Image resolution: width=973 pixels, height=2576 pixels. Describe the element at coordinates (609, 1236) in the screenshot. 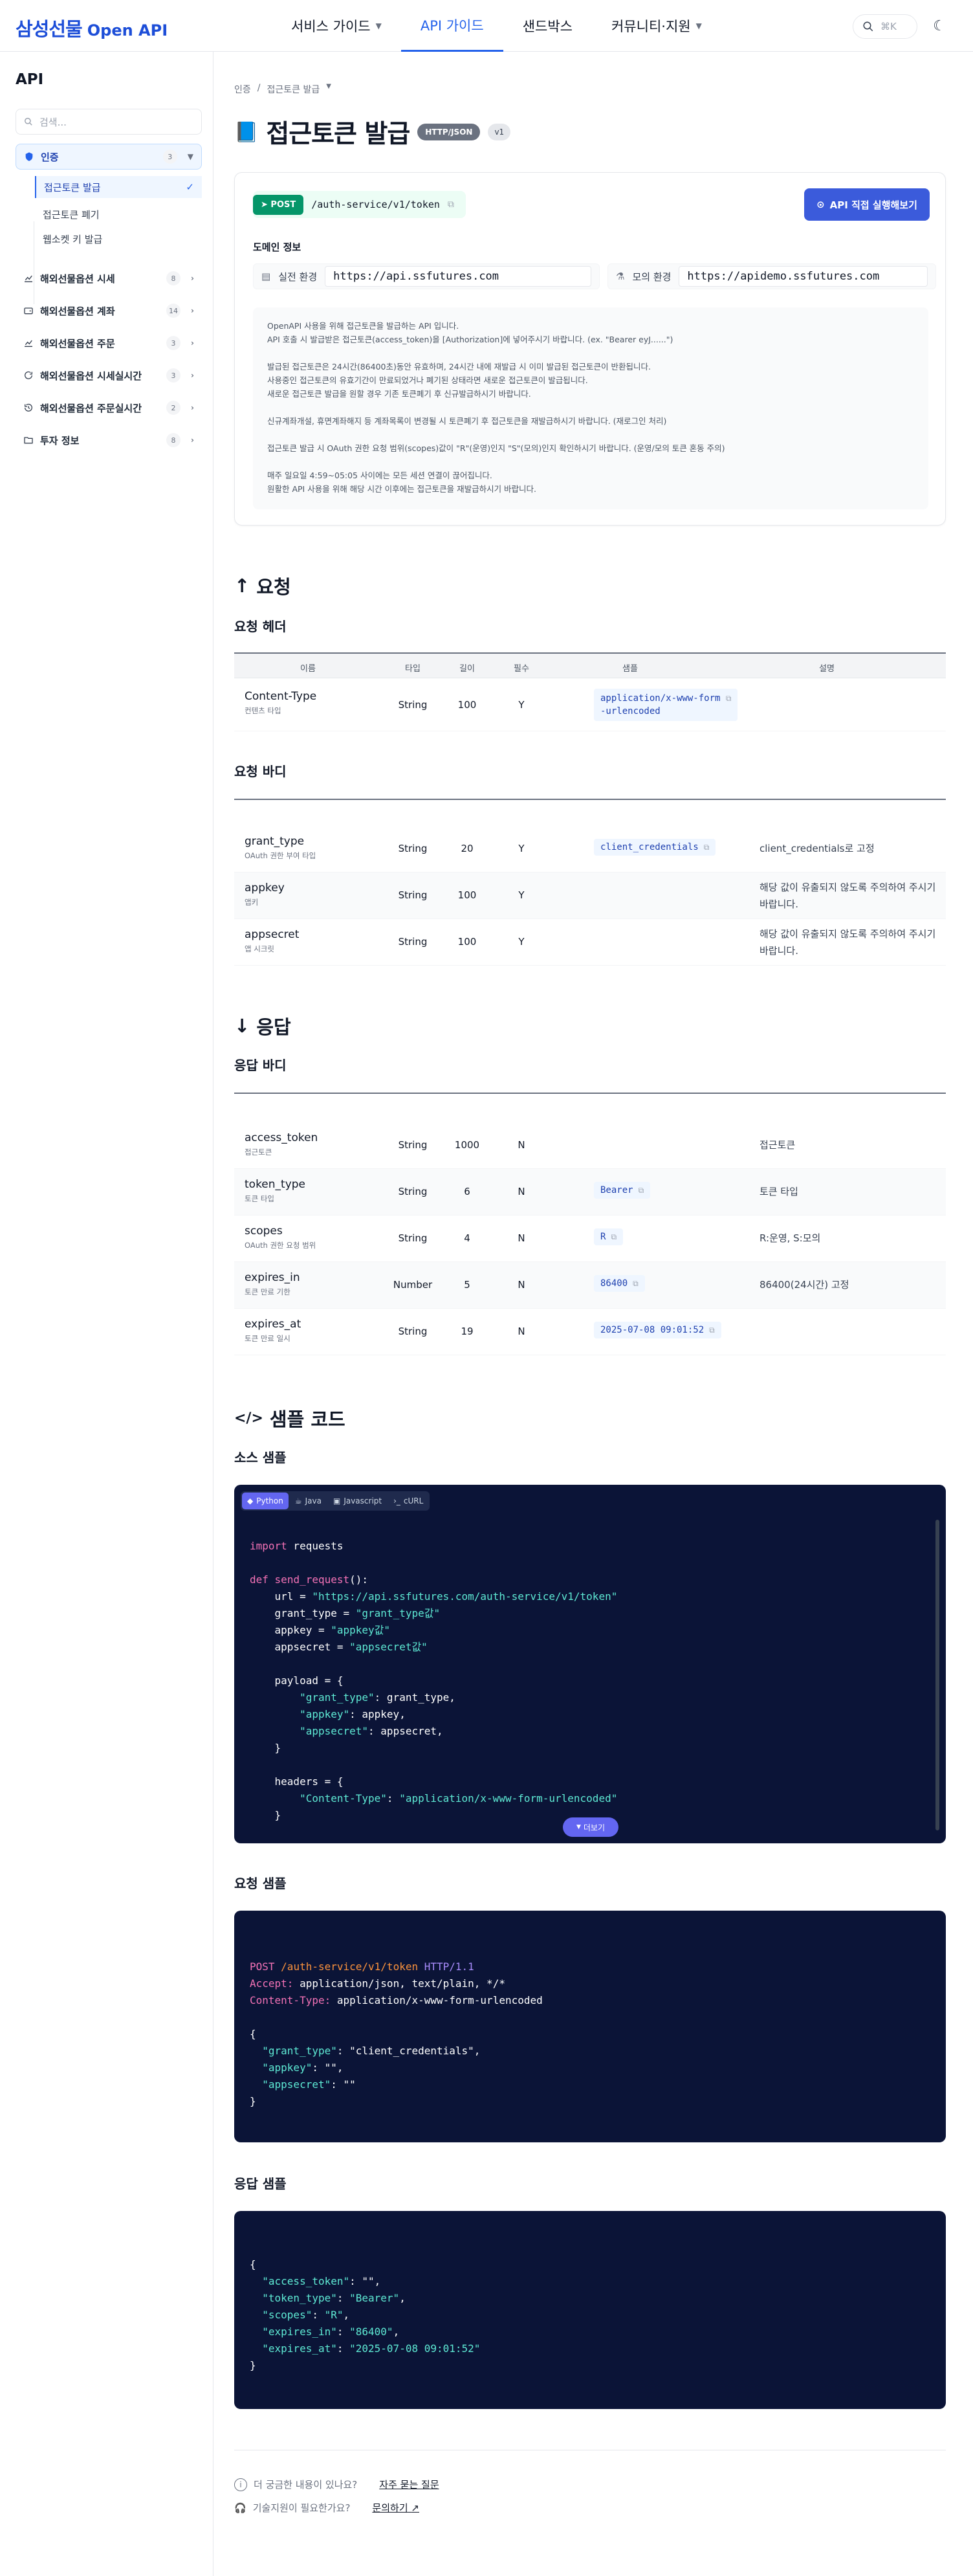

I see `sample-chip: R ⧉` at that location.